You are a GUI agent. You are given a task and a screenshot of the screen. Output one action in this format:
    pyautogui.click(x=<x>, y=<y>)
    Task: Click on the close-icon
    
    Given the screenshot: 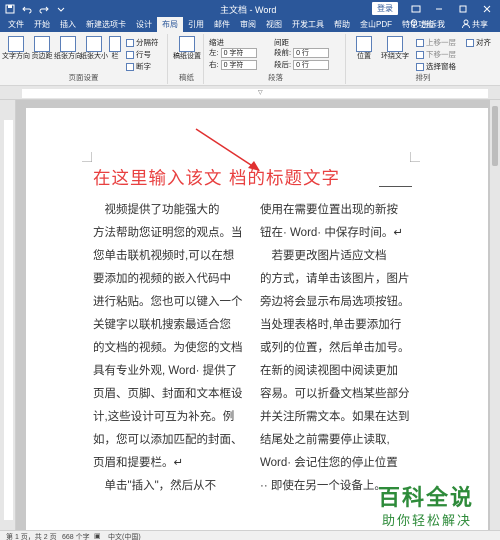 What is the action you would take?
    pyautogui.click(x=487, y=8)
    